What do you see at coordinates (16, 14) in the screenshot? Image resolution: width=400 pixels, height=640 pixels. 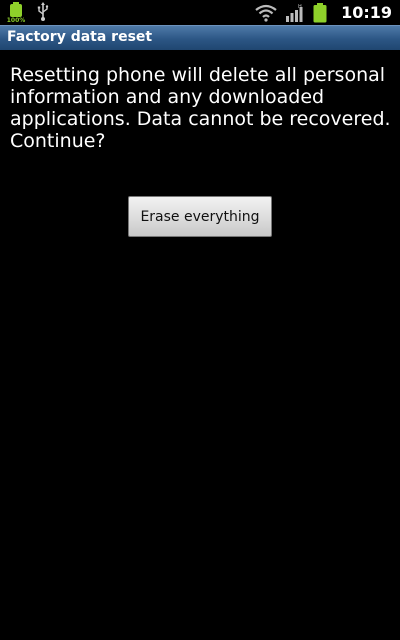 I see `battery-small-icon: 100%` at bounding box center [16, 14].